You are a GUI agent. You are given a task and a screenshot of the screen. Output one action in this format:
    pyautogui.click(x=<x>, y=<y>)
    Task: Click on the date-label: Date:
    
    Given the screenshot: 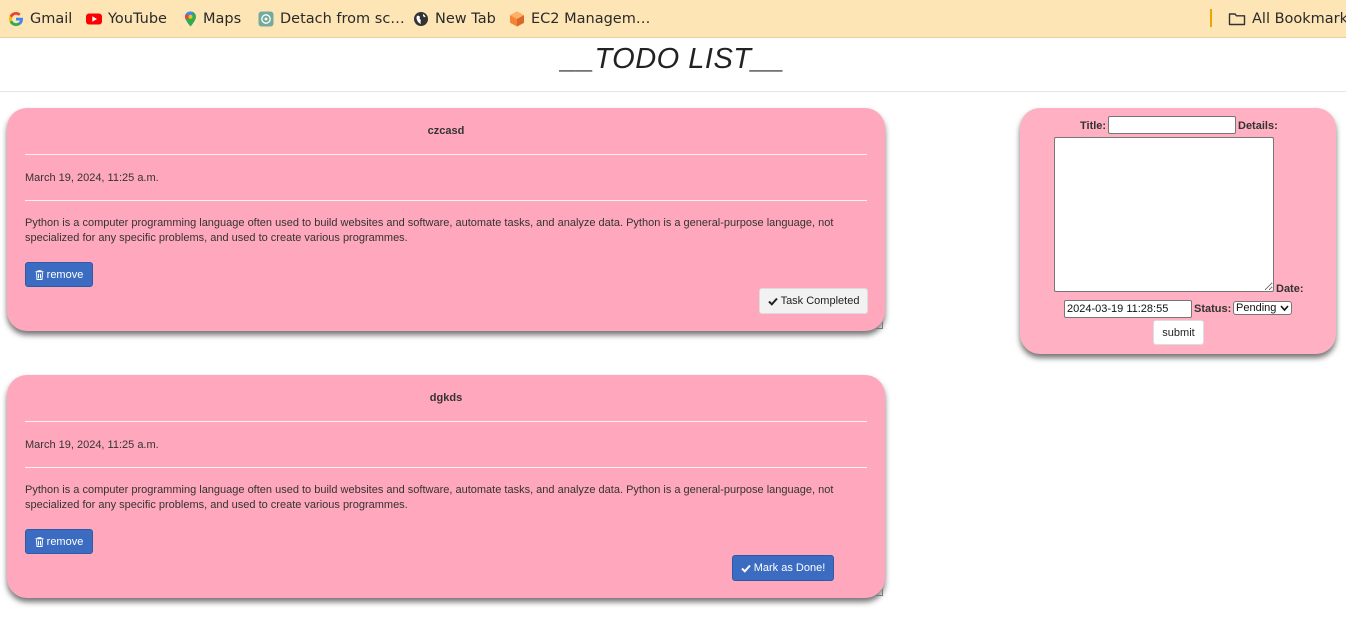 What is the action you would take?
    pyautogui.click(x=1290, y=289)
    